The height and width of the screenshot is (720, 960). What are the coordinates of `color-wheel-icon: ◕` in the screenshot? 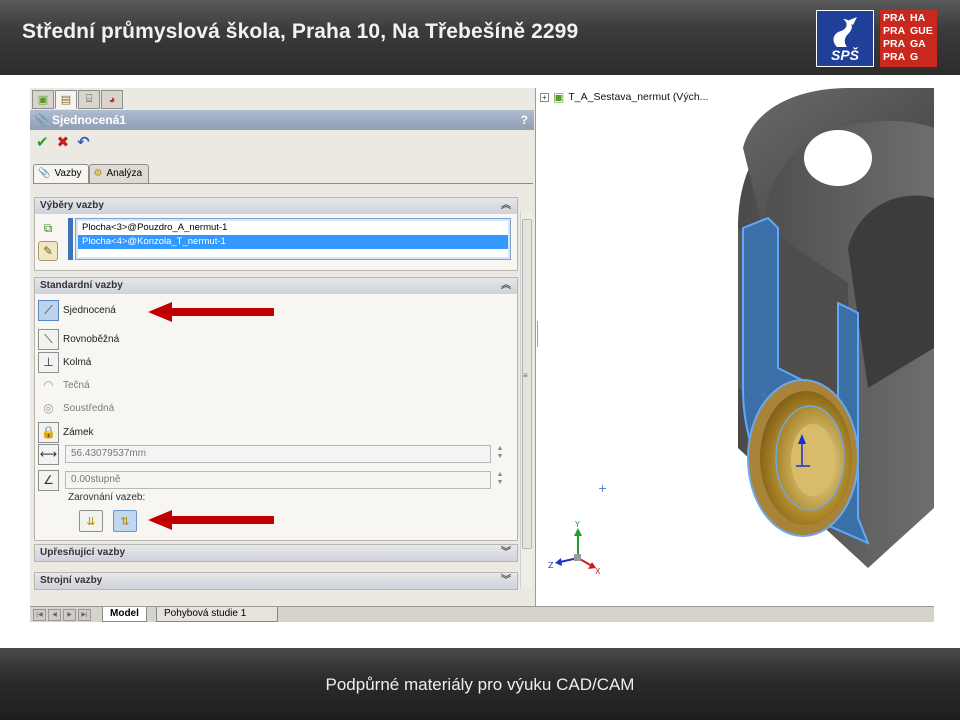 It's located at (112, 99).